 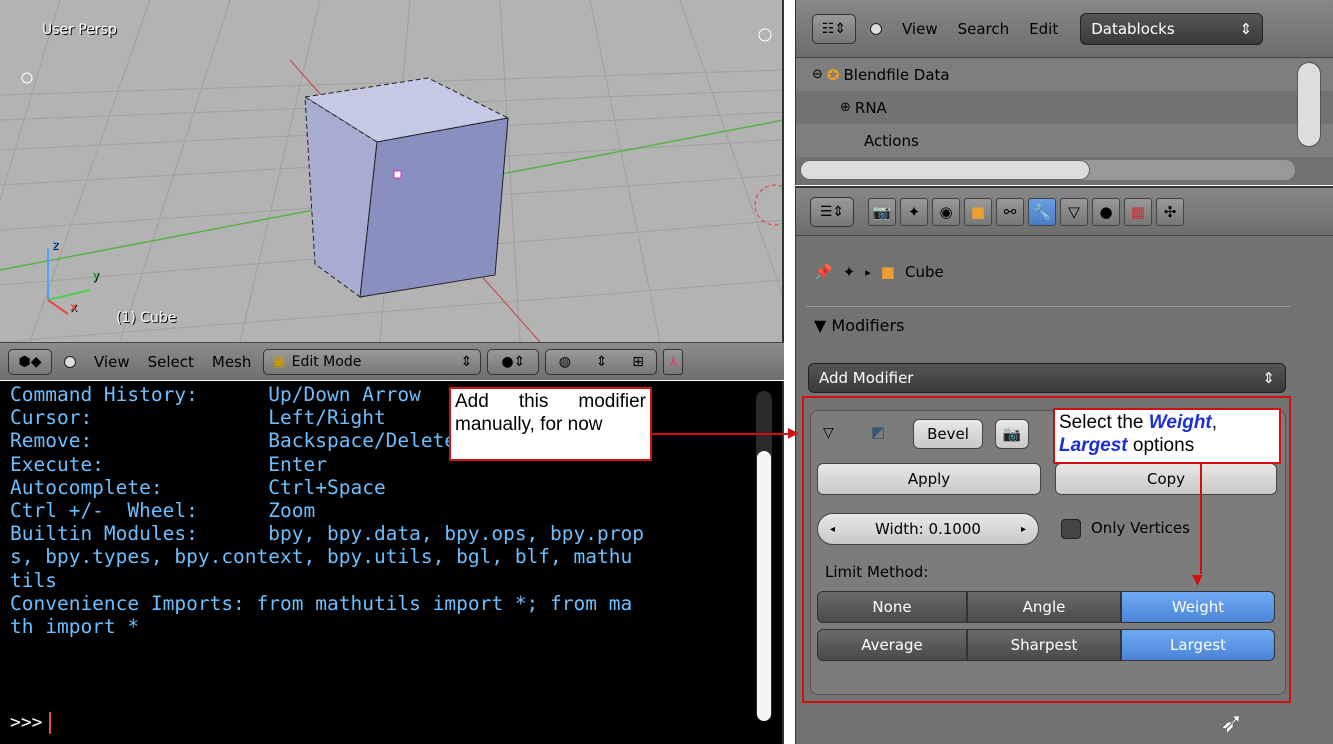 I want to click on tab-data: ▽, so click(x=1074, y=211).